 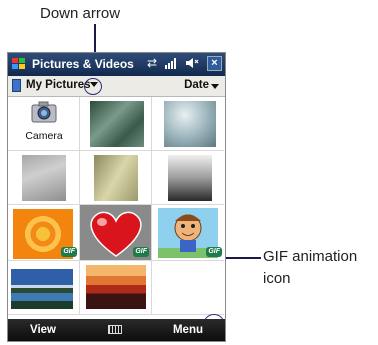 I want to click on gif-icon-callout-line2: icon, so click(x=277, y=278).